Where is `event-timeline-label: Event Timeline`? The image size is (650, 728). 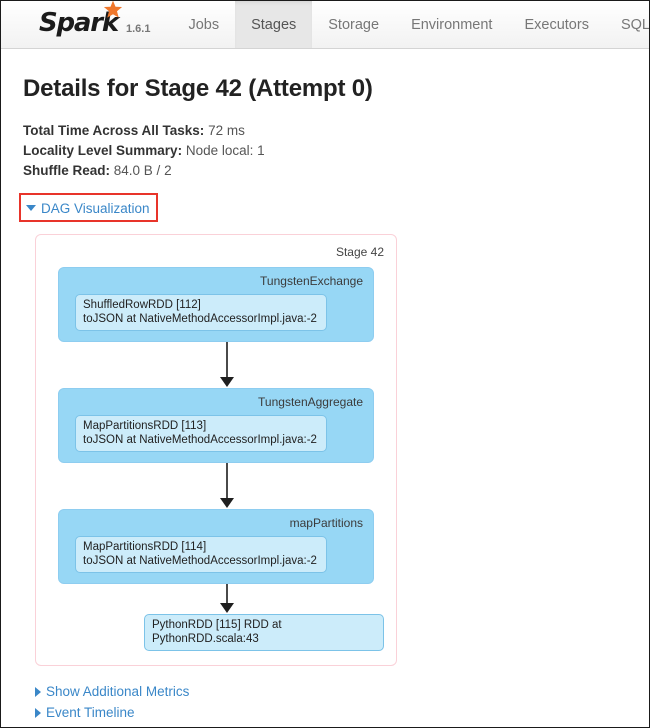 event-timeline-label: Event Timeline is located at coordinates (90, 712).